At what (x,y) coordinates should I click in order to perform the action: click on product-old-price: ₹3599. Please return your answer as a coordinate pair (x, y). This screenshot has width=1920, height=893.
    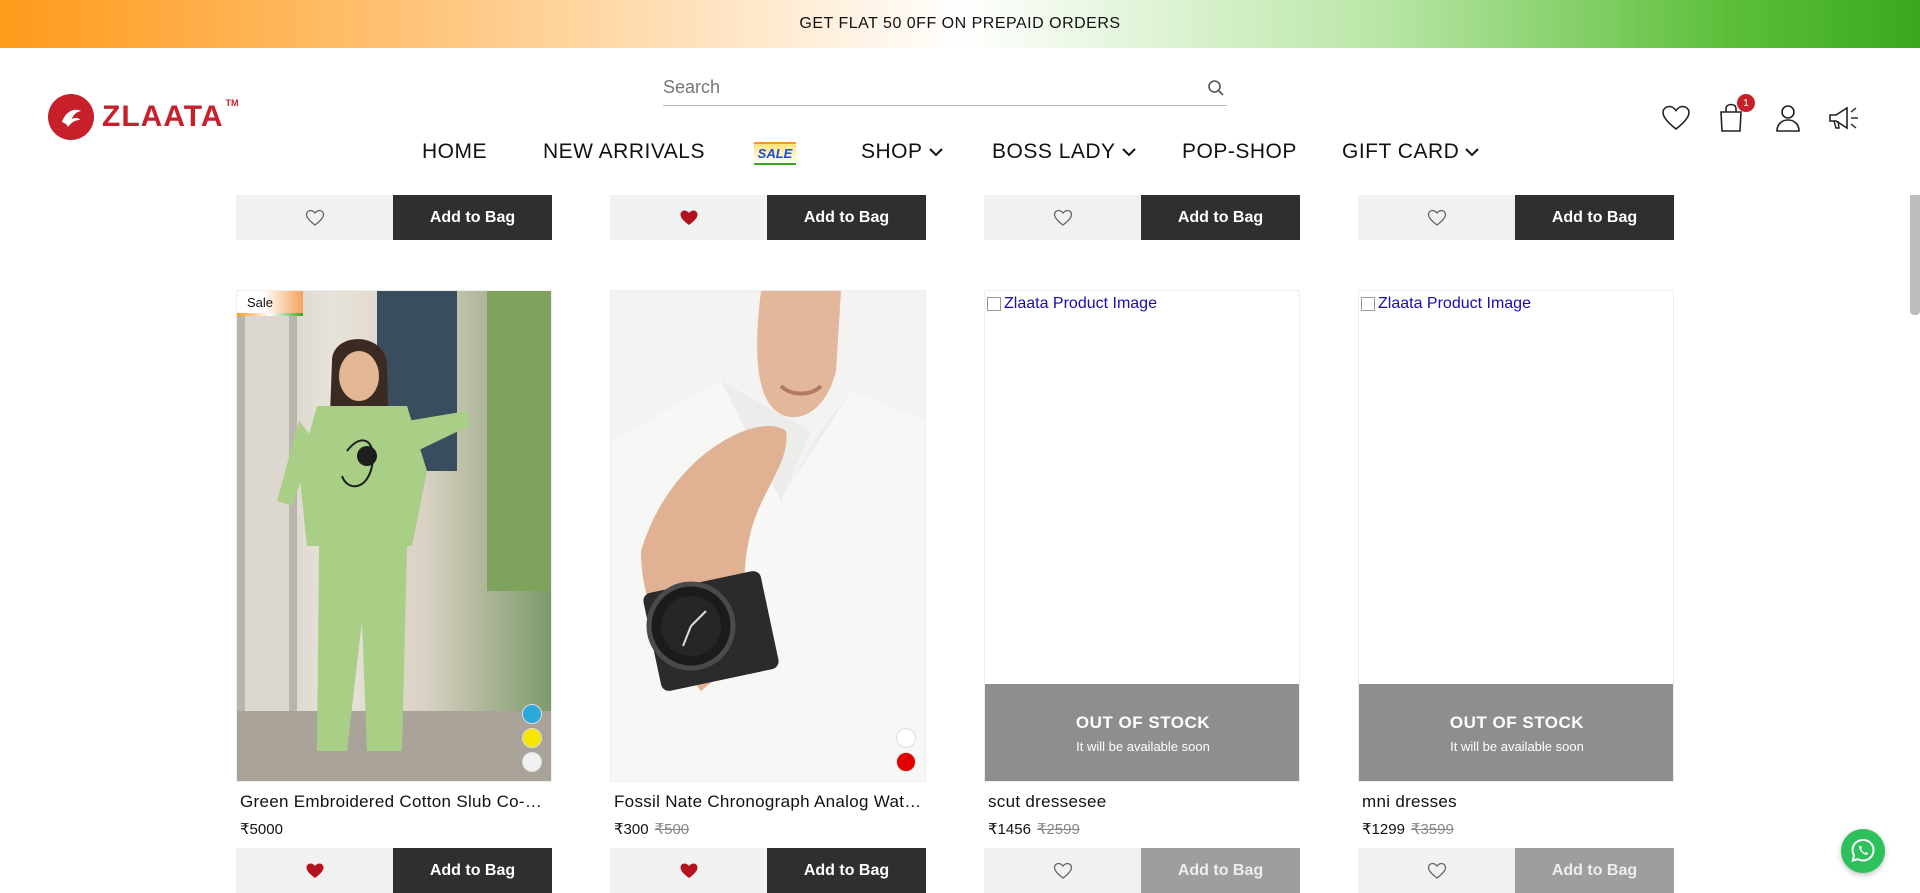
    Looking at the image, I should click on (1432, 829).